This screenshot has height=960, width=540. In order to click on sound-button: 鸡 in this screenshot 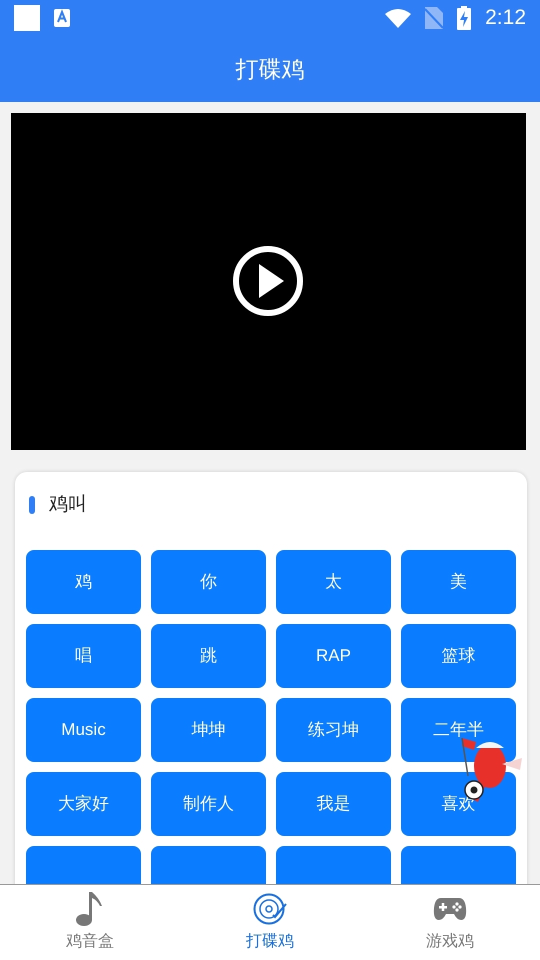, I will do `click(83, 582)`.